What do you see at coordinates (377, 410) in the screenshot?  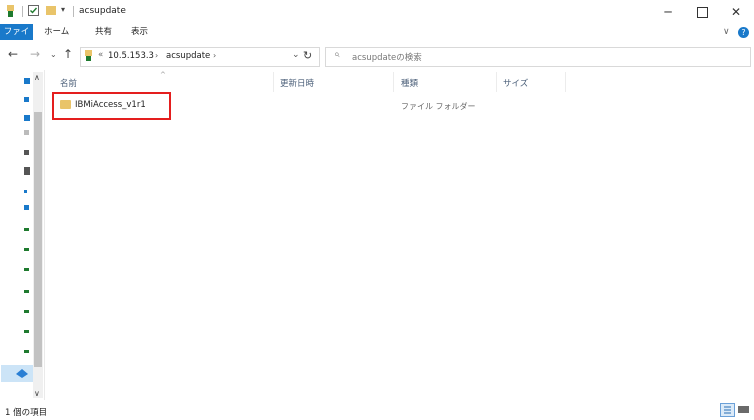 I see `status-bar` at bounding box center [377, 410].